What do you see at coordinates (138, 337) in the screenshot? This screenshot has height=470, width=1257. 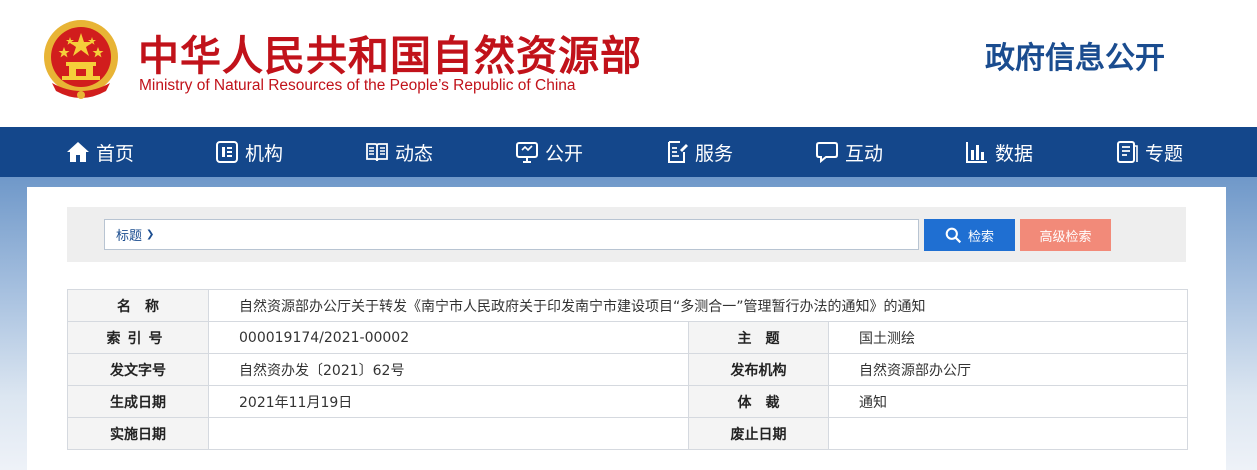 I see `index-label: 索引号` at bounding box center [138, 337].